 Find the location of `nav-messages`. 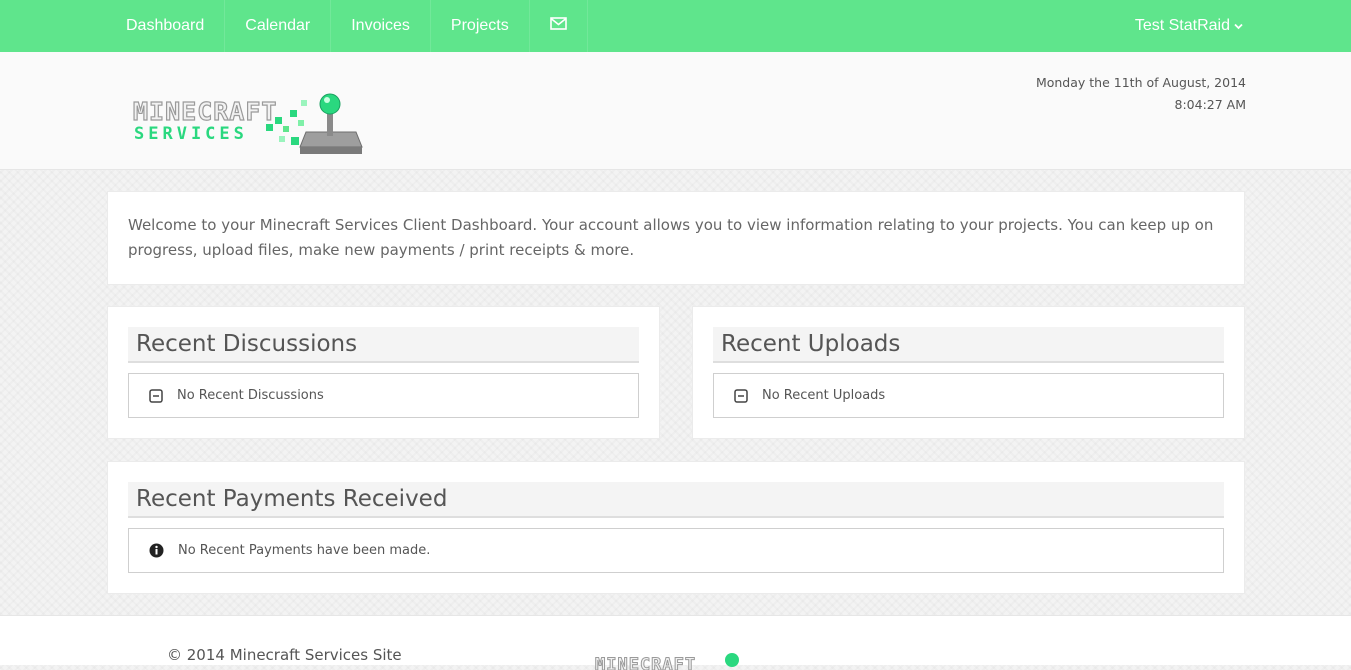

nav-messages is located at coordinates (559, 26).